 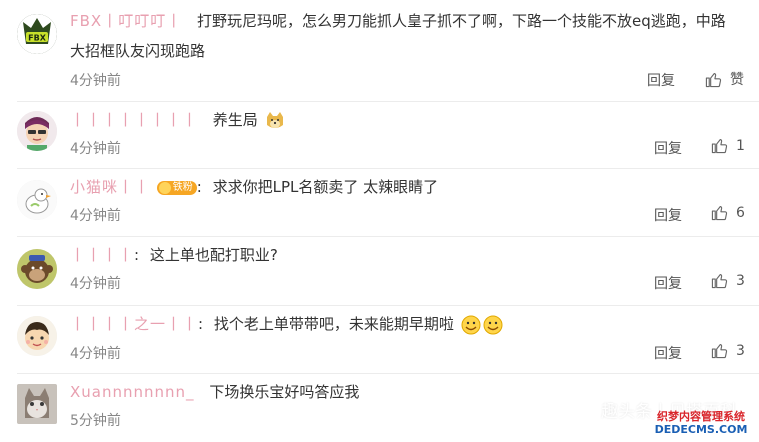 I want to click on comment-line: 丨丨丨丨丨丨丨丨 养生局, so click(x=177, y=120).